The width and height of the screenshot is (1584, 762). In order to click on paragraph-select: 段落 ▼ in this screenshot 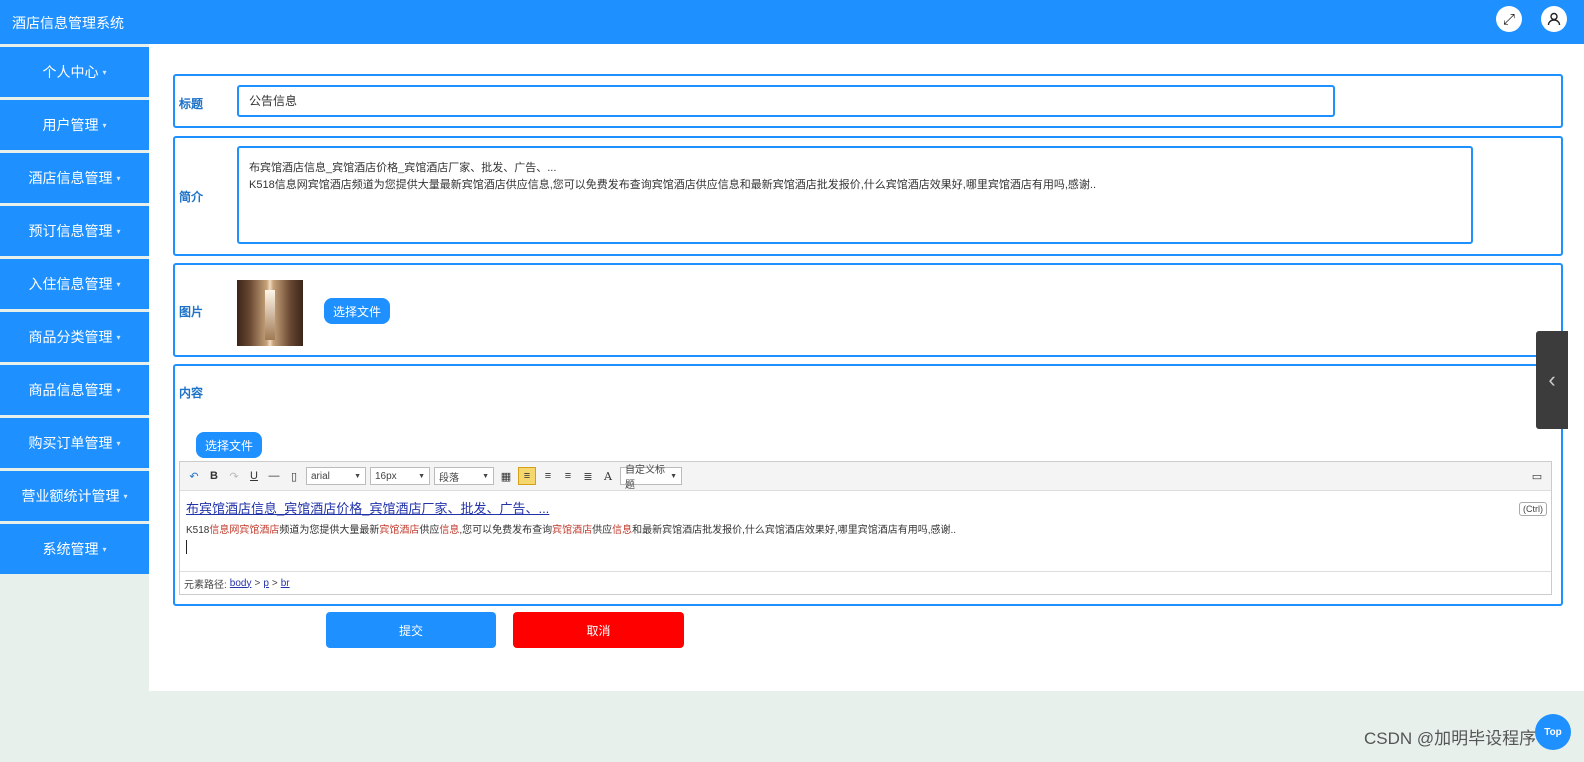, I will do `click(464, 476)`.